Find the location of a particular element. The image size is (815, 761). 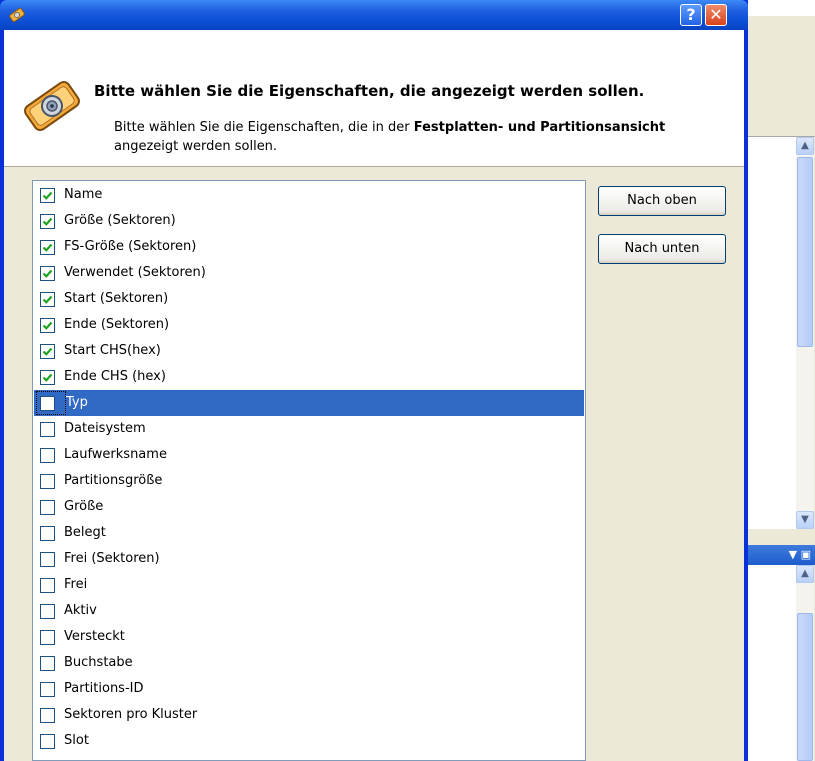

property-list-item: Partitions-ID is located at coordinates (309, 689).